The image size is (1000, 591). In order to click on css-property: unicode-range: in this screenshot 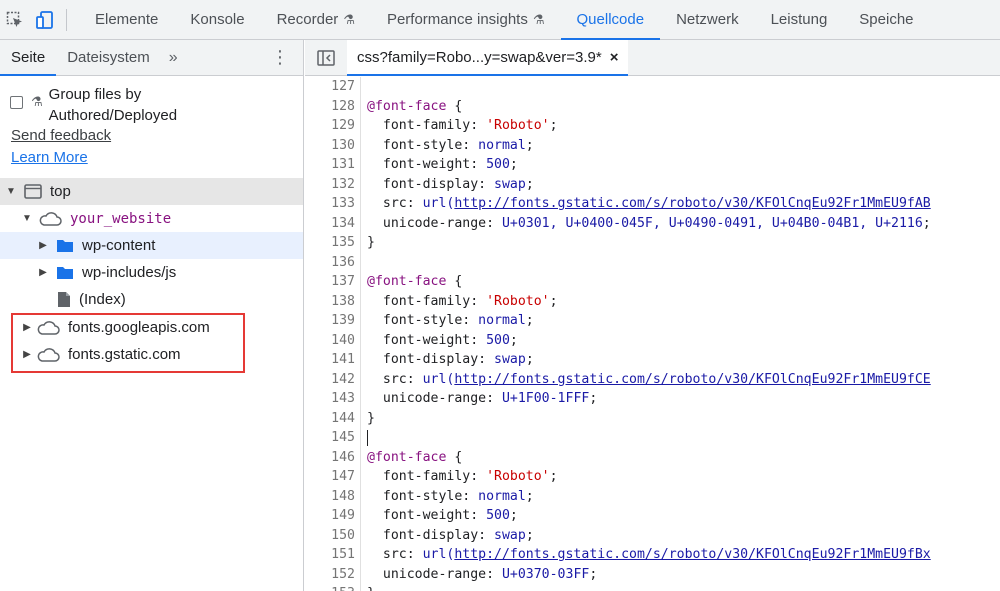, I will do `click(434, 574)`.